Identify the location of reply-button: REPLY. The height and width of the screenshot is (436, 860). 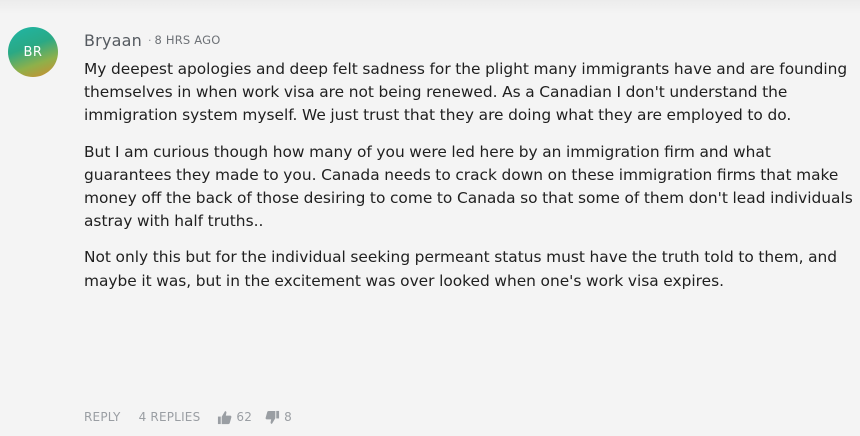
(102, 417).